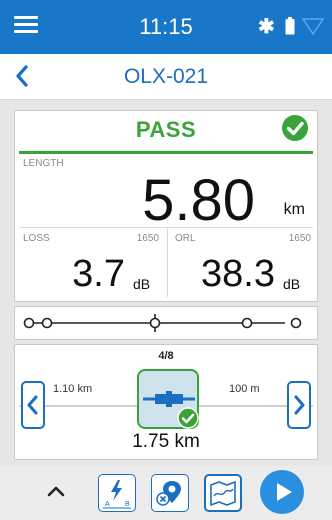  Describe the element at coordinates (299, 238) in the screenshot. I see `orl-wavelength: 1650` at that location.